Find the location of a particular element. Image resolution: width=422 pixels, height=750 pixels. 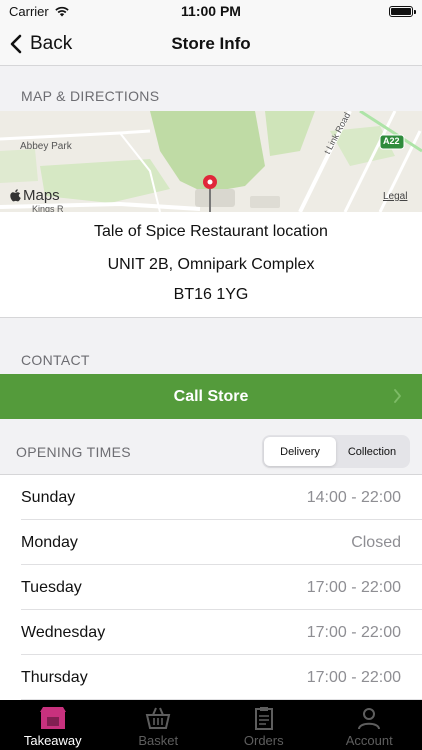

chevron-left-icon is located at coordinates (16, 44).